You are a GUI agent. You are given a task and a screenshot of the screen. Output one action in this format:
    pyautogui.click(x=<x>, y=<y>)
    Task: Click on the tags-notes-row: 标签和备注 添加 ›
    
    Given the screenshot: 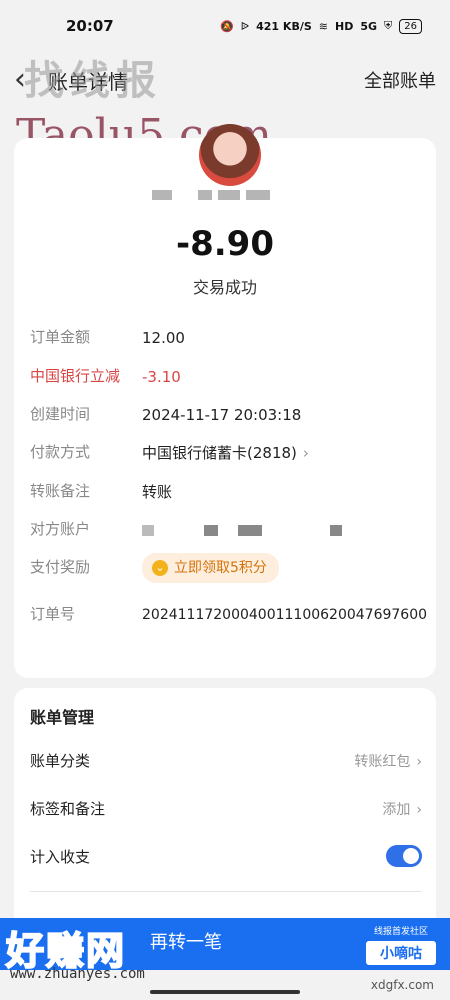 What is the action you would take?
    pyautogui.click(x=226, y=808)
    